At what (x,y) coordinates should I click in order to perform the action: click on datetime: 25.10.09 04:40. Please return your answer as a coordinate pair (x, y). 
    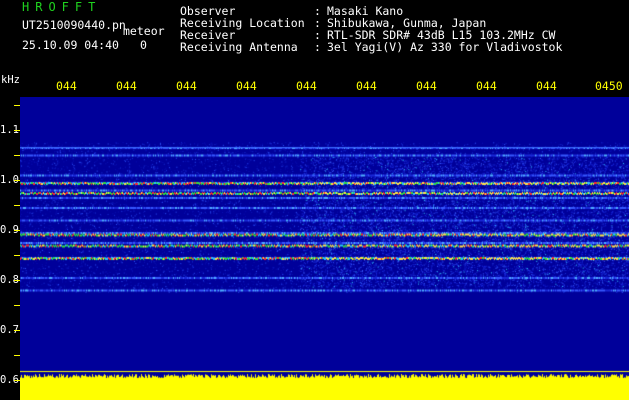
    Looking at the image, I should click on (70, 45).